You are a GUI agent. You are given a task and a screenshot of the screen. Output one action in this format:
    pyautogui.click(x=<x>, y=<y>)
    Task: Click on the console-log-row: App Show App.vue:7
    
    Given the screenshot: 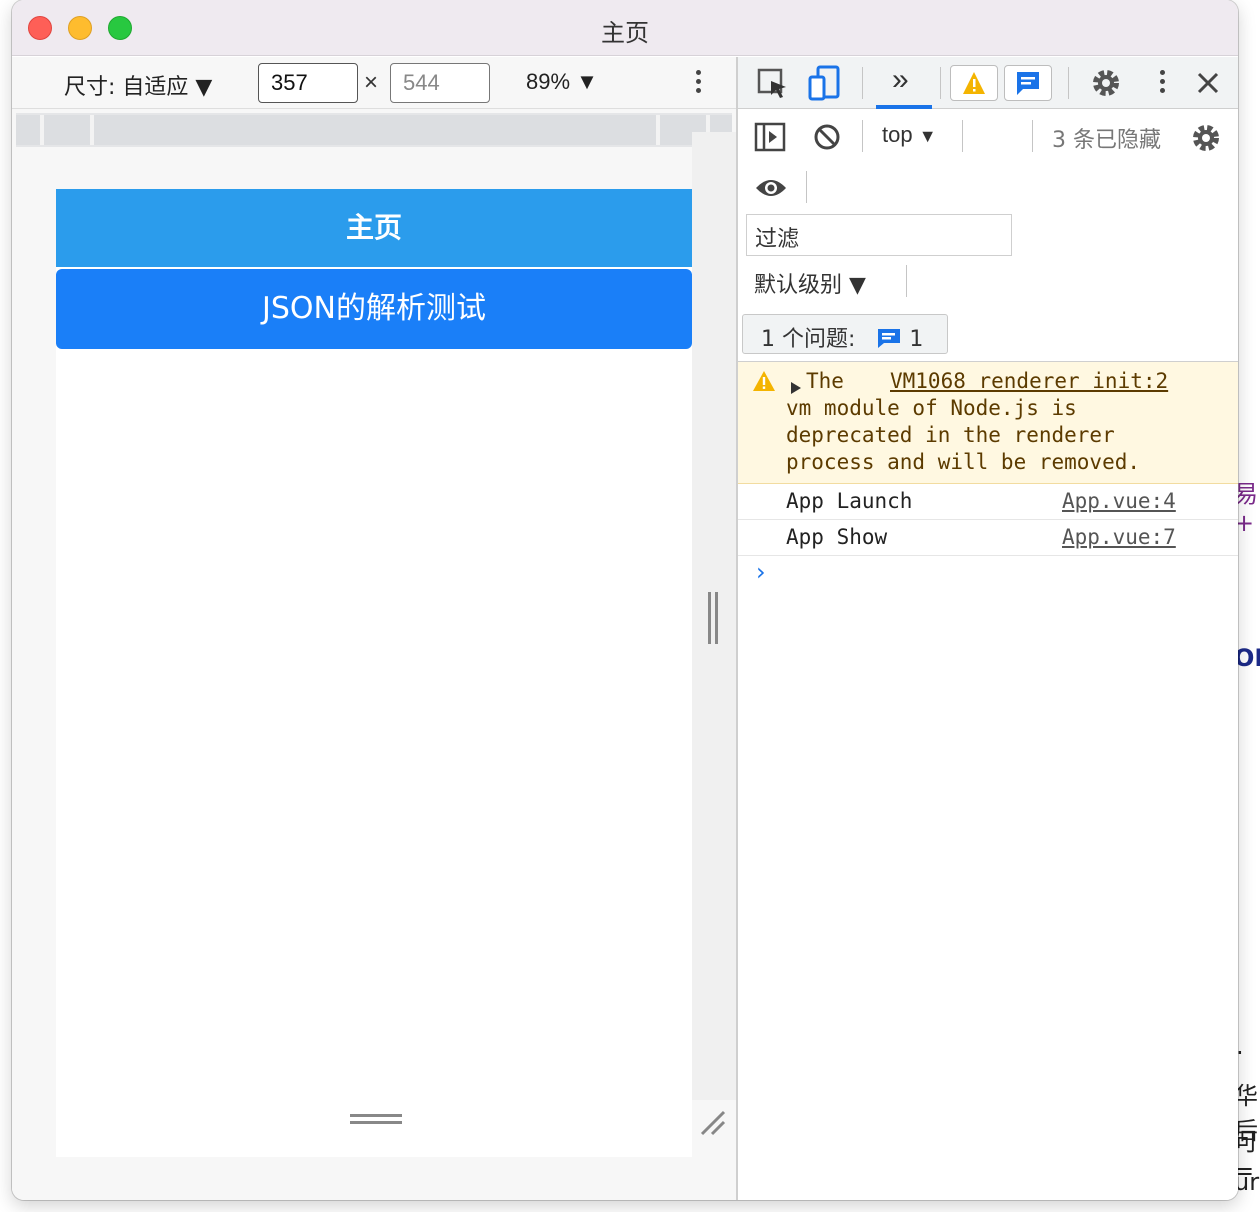 What is the action you would take?
    pyautogui.click(x=988, y=538)
    